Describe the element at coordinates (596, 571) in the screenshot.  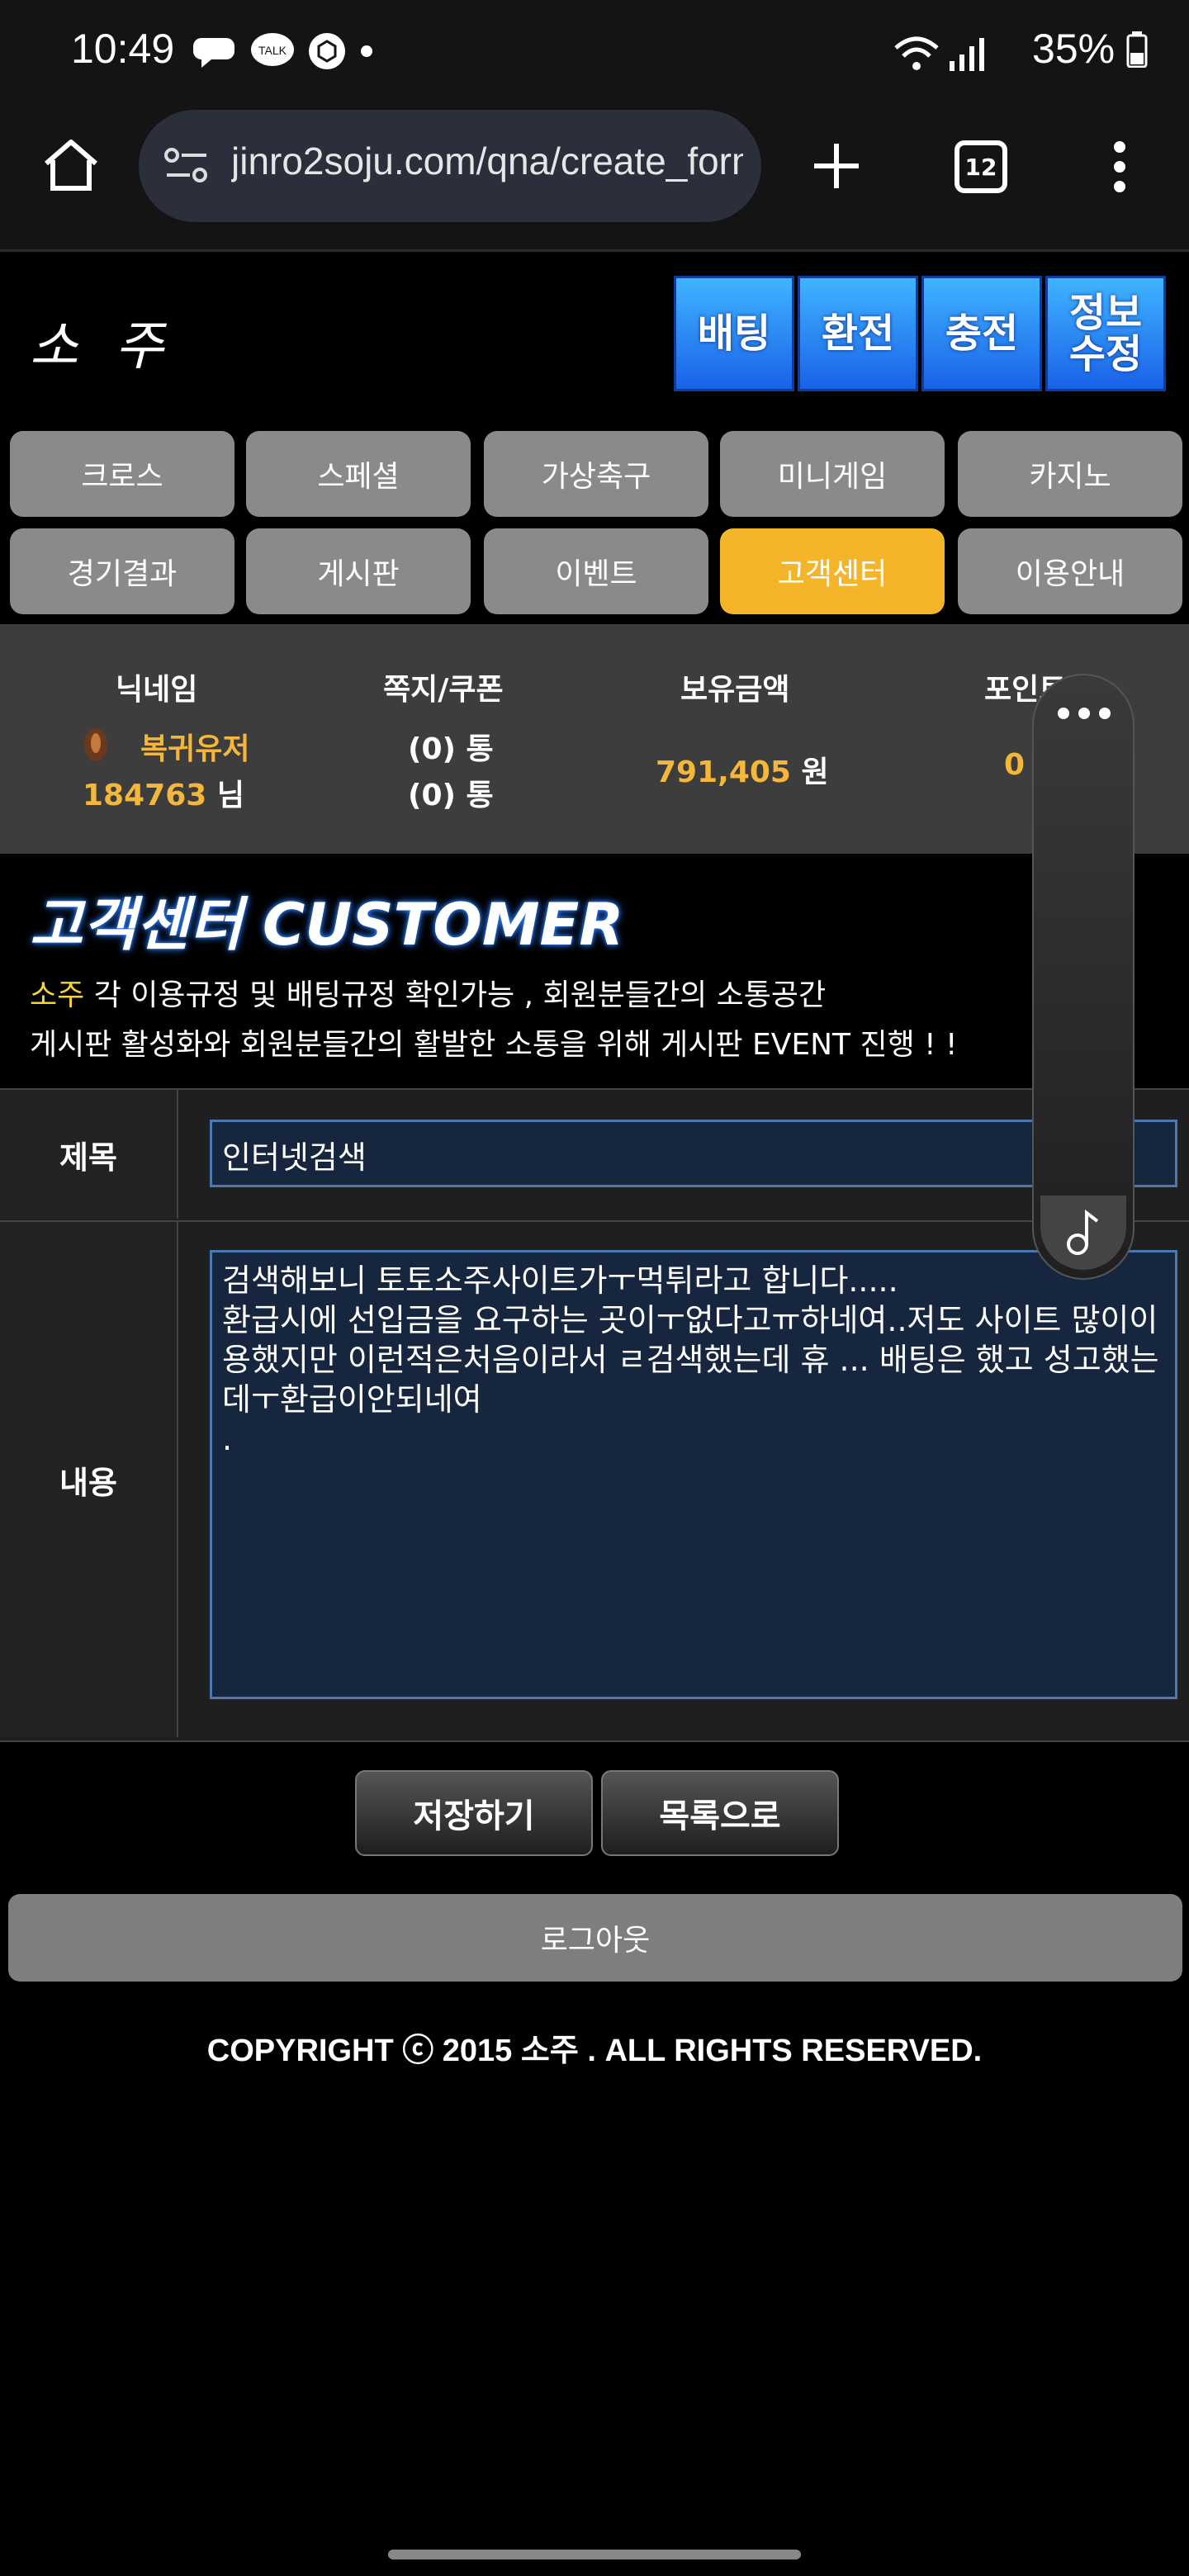
I see `nav-event: 이벤트` at that location.